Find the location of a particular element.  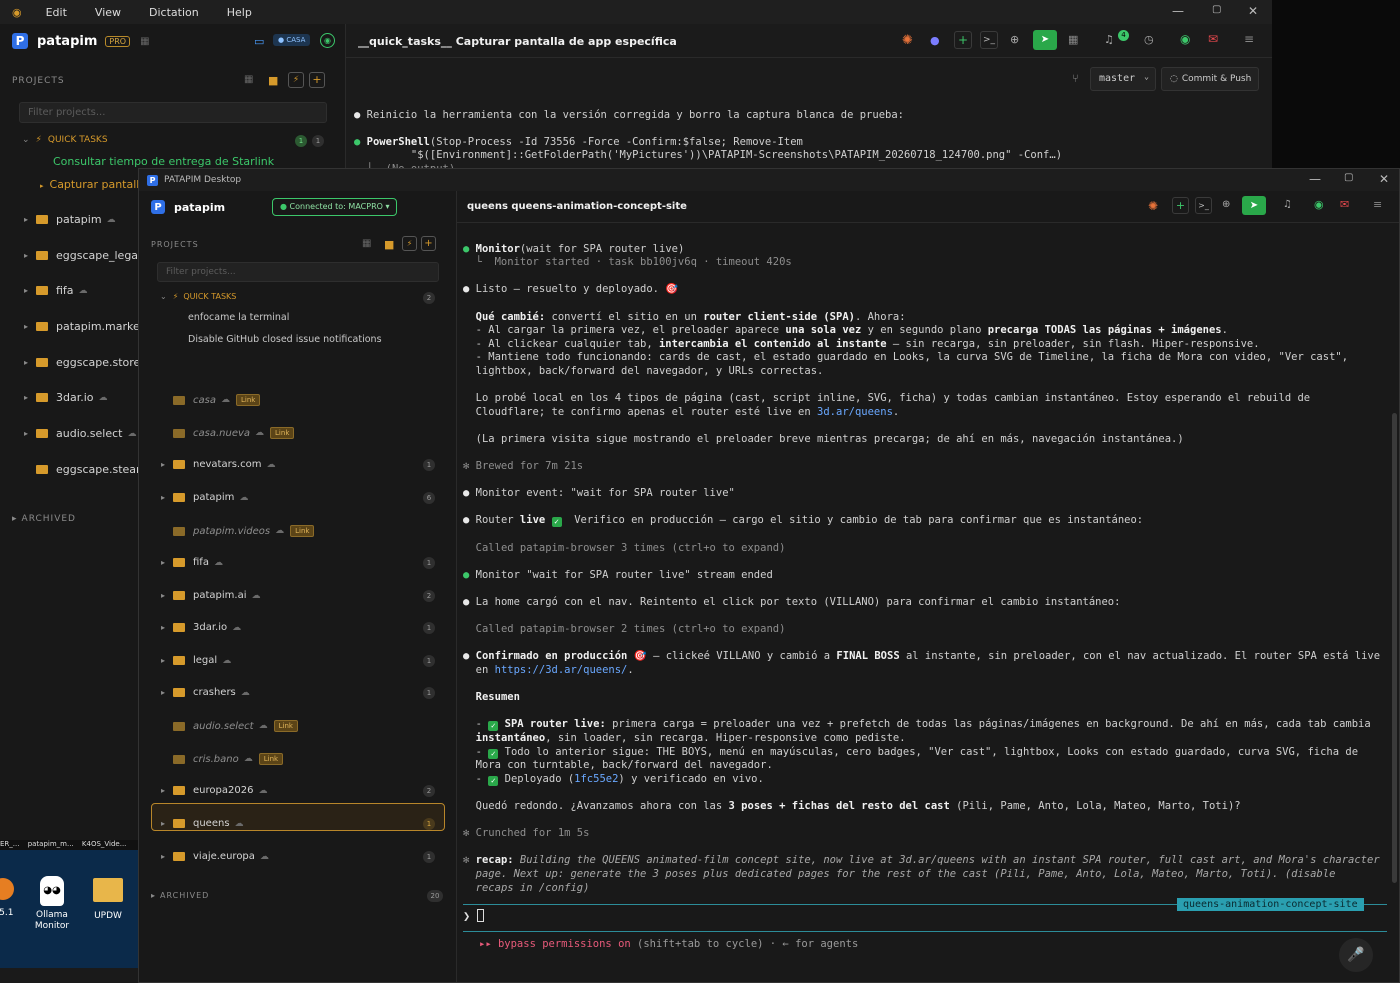

back-project-audio-select: ▸ audio.select ☁ is located at coordinates (80, 433).